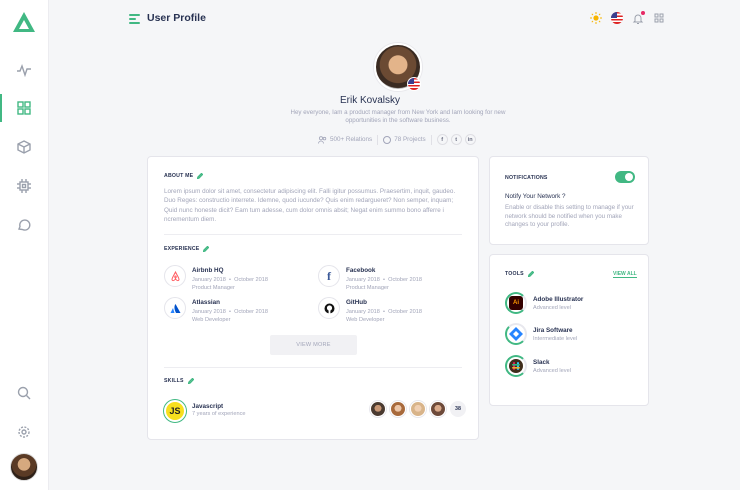 This screenshot has height=490, width=740. What do you see at coordinates (617, 18) in the screenshot?
I see `us-flag-icon` at bounding box center [617, 18].